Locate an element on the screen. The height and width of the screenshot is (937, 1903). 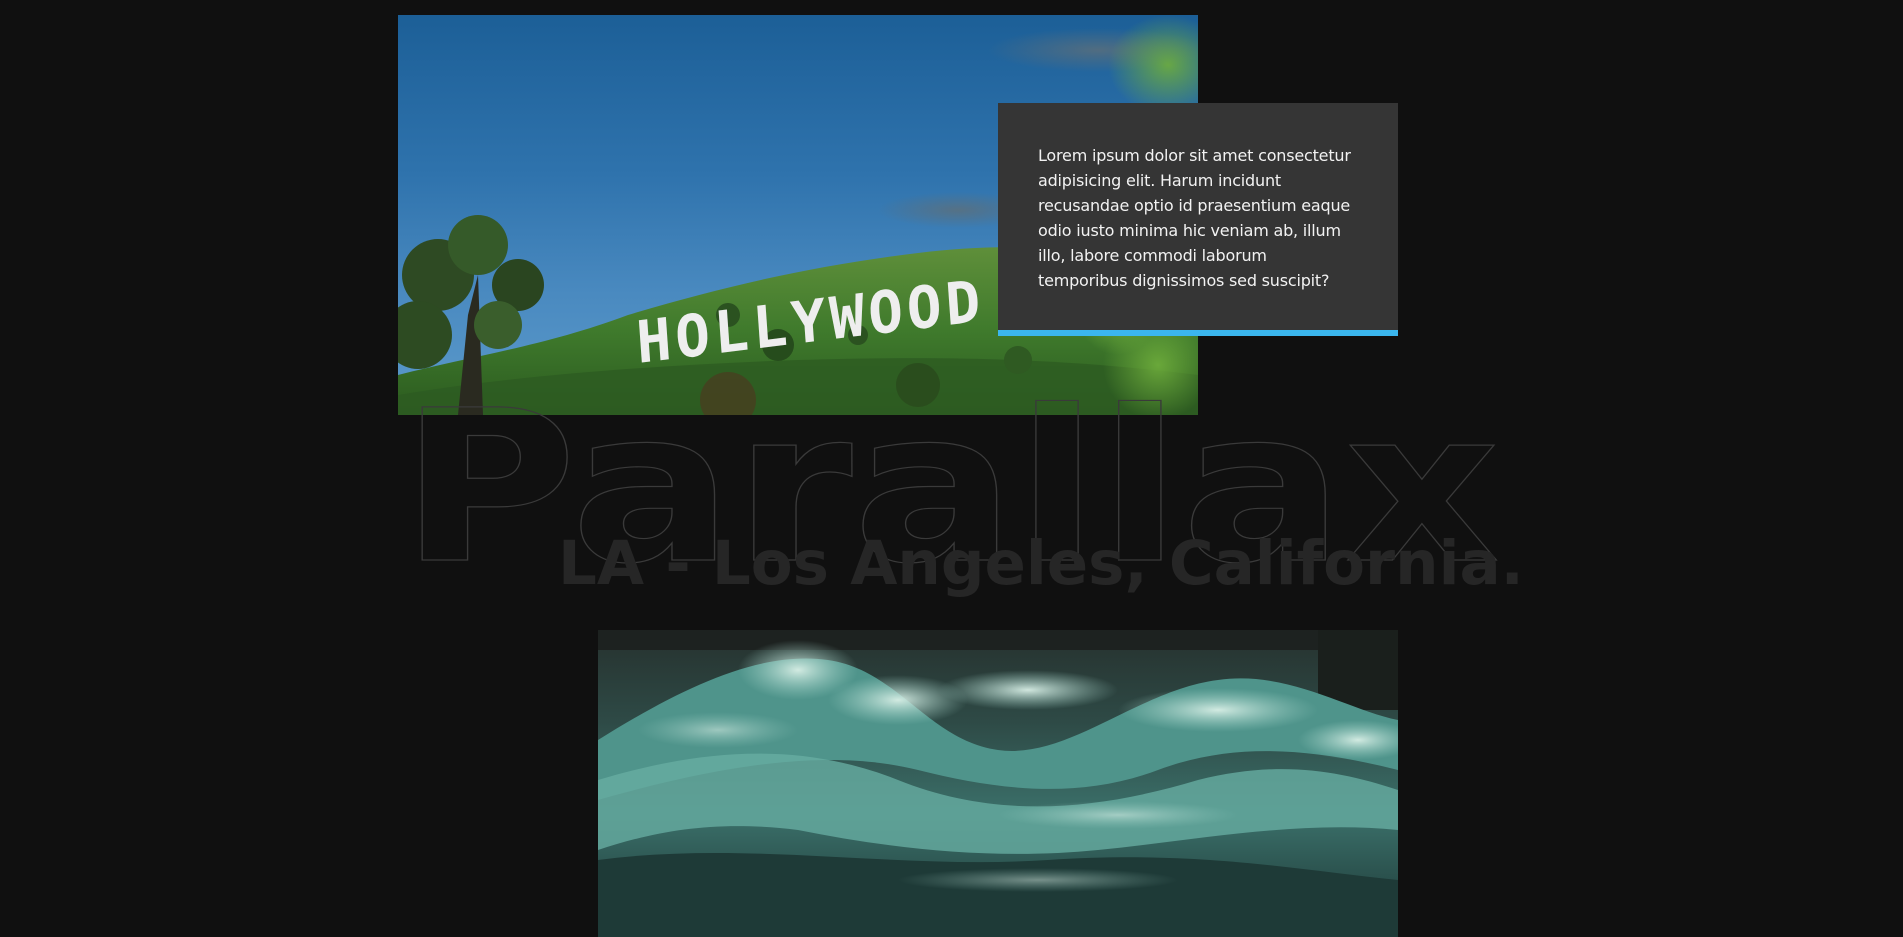
waves-illustration is located at coordinates (998, 783).